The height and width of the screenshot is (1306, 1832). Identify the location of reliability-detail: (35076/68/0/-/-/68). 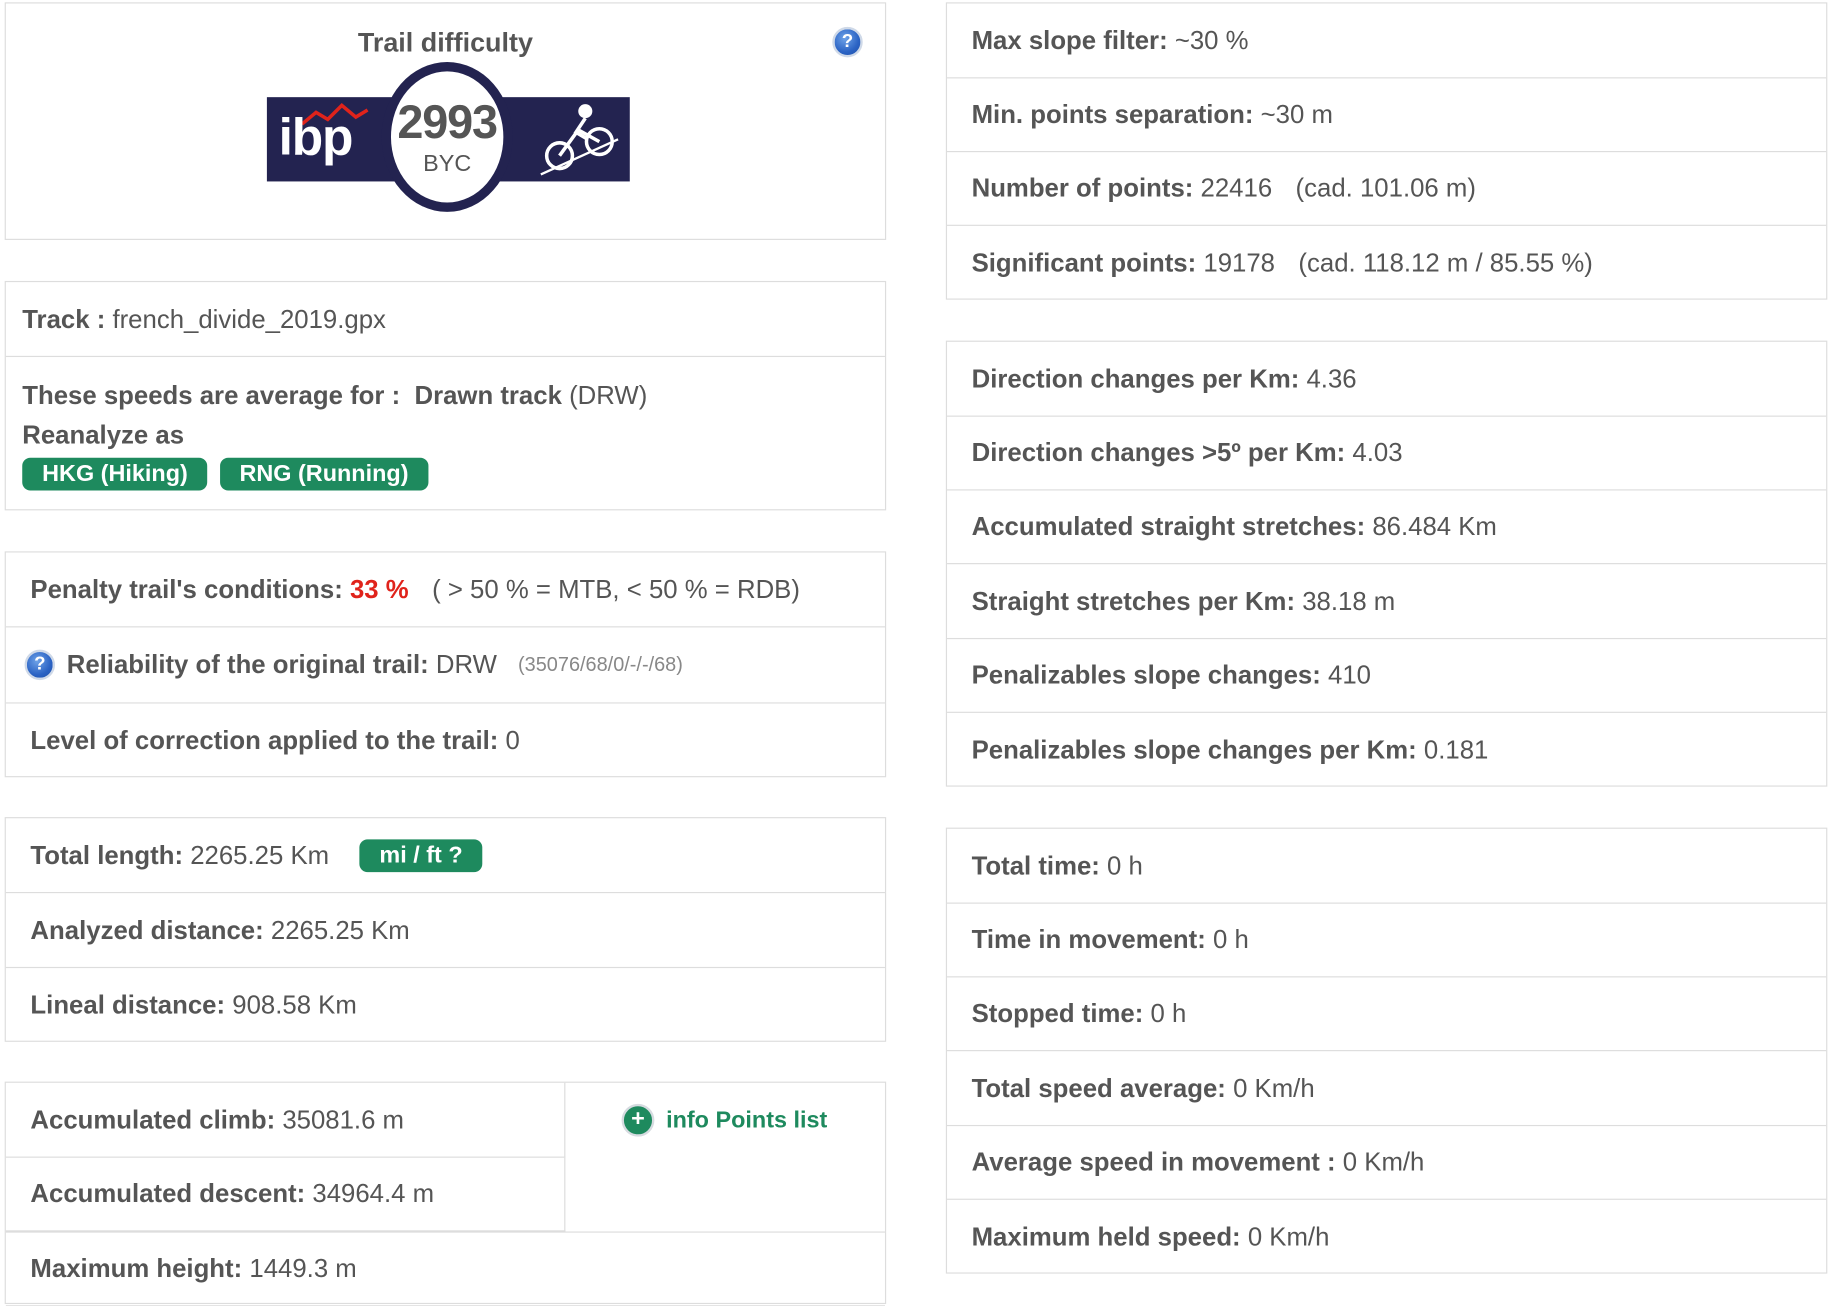
(600, 664).